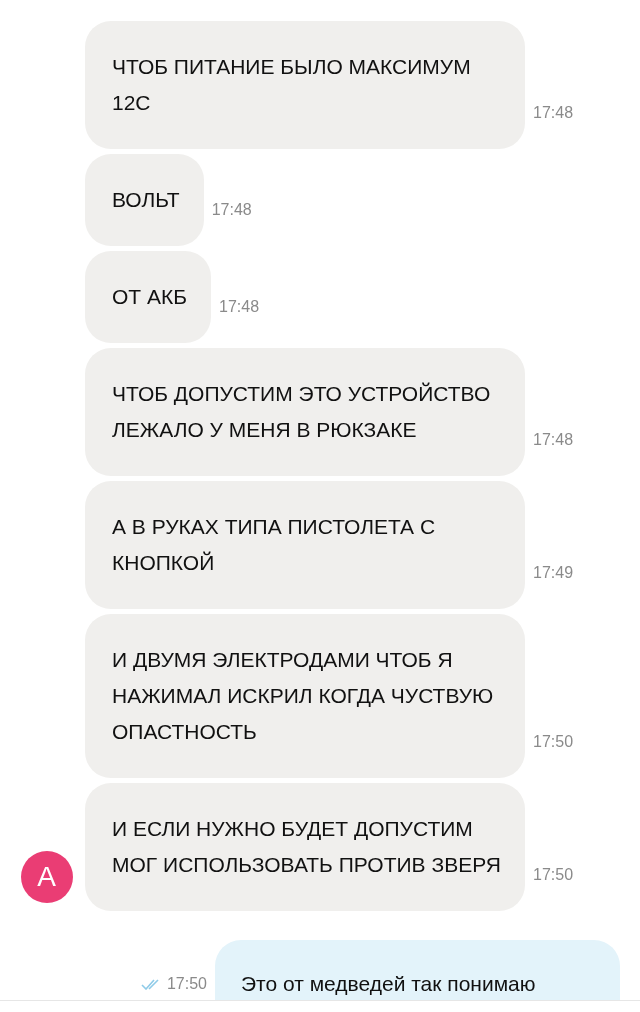  I want to click on message-bubble: ВОЛЬТ, so click(144, 200).